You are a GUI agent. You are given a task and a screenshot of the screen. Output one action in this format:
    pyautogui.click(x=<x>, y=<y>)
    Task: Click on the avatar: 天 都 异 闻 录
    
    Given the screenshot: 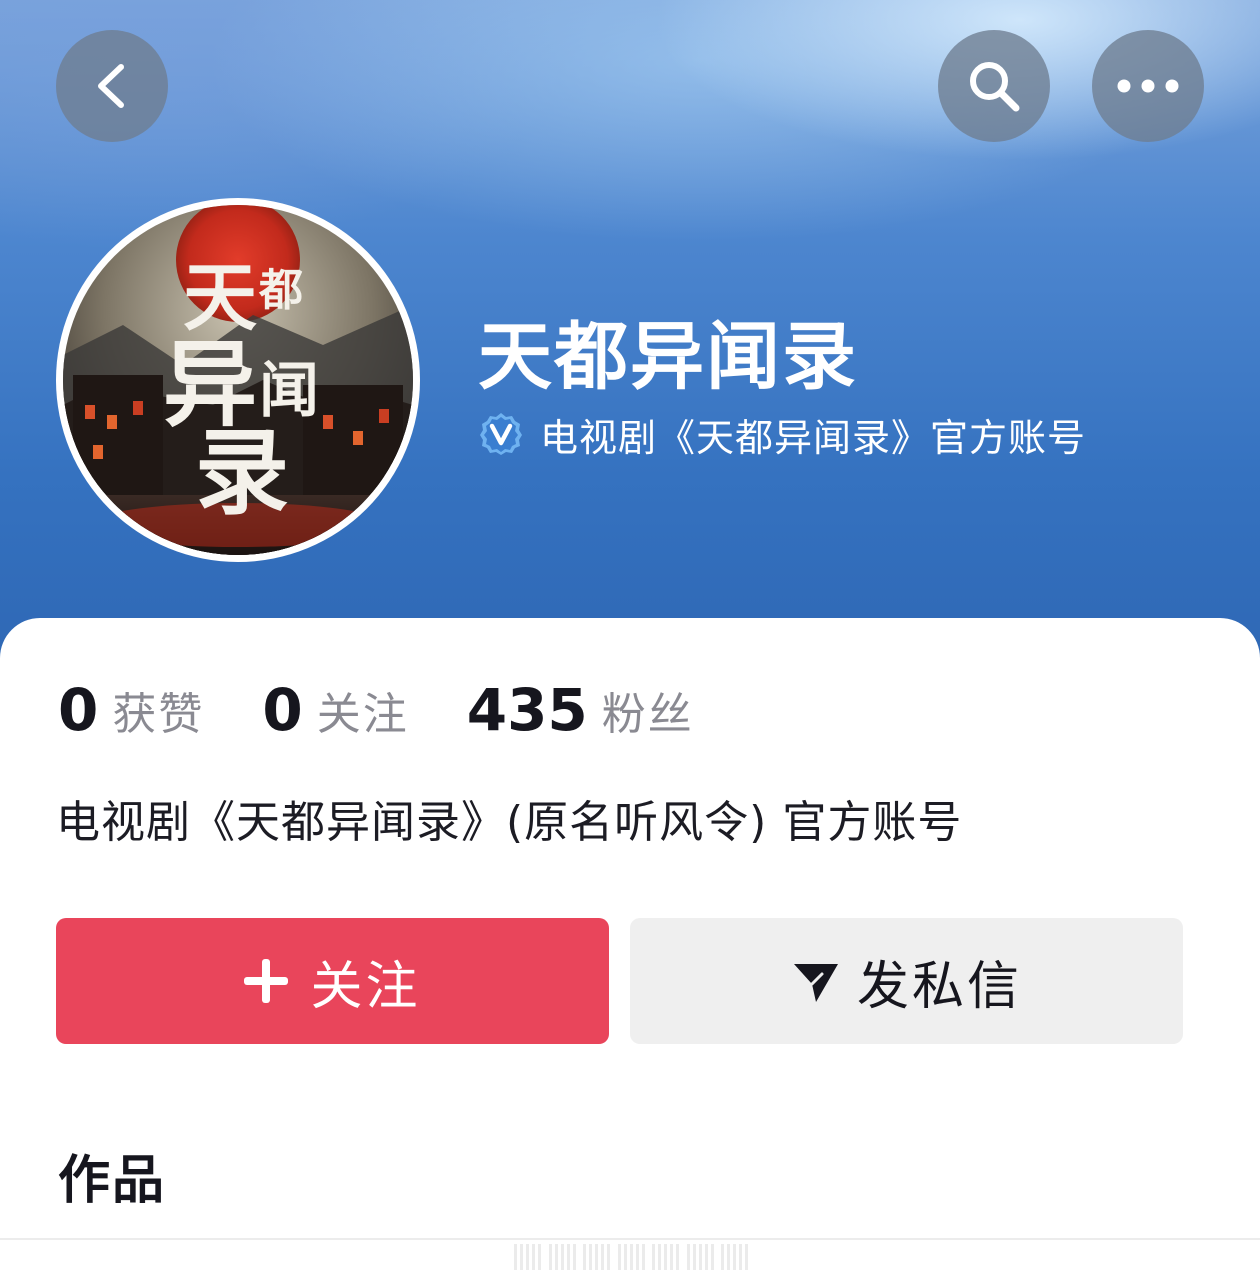 What is the action you would take?
    pyautogui.click(x=238, y=380)
    